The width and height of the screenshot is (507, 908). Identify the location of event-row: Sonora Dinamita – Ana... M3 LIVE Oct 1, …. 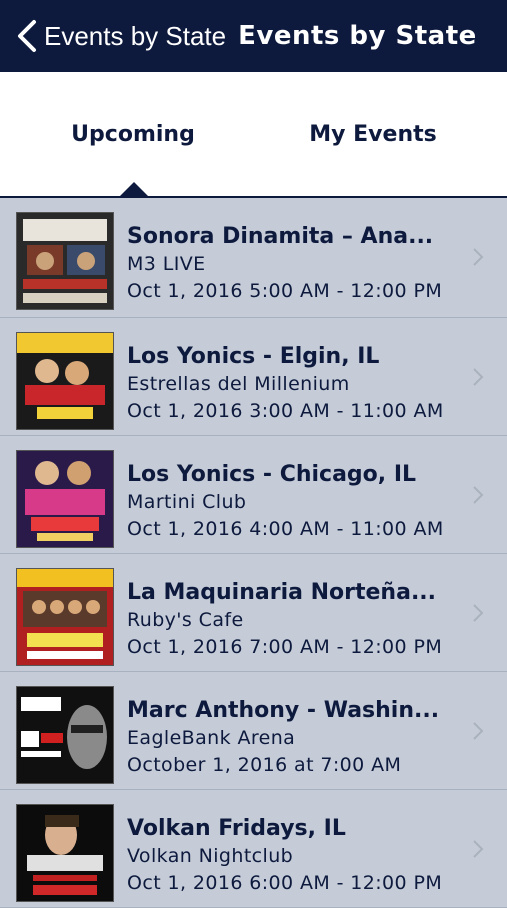
(253, 258).